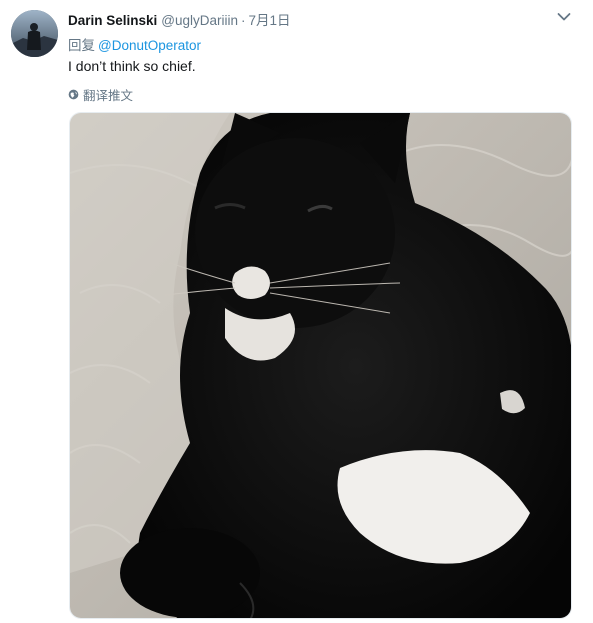  What do you see at coordinates (132, 66) in the screenshot?
I see `tweet-text: I don’t think so chief.` at bounding box center [132, 66].